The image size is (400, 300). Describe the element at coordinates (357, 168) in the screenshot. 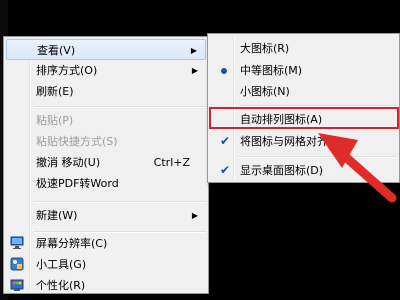

I see `red-arrow-annotation` at that location.